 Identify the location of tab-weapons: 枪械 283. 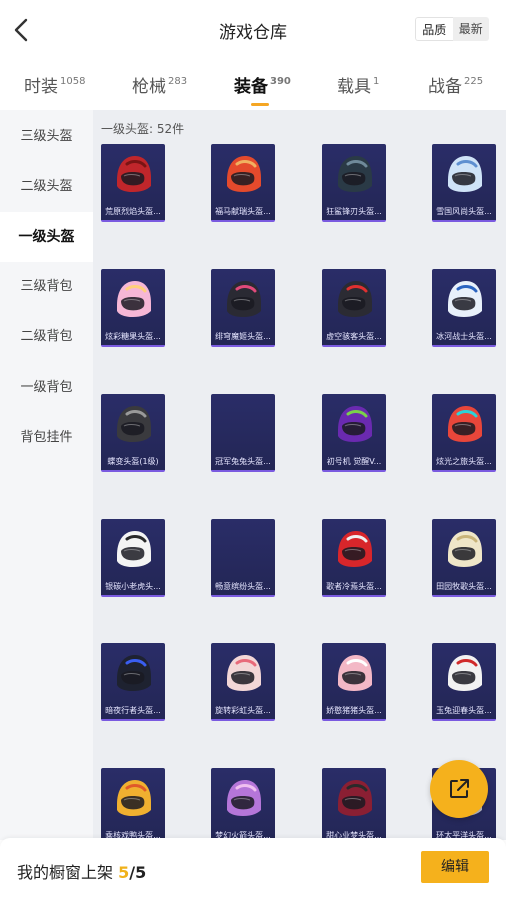
(159, 84).